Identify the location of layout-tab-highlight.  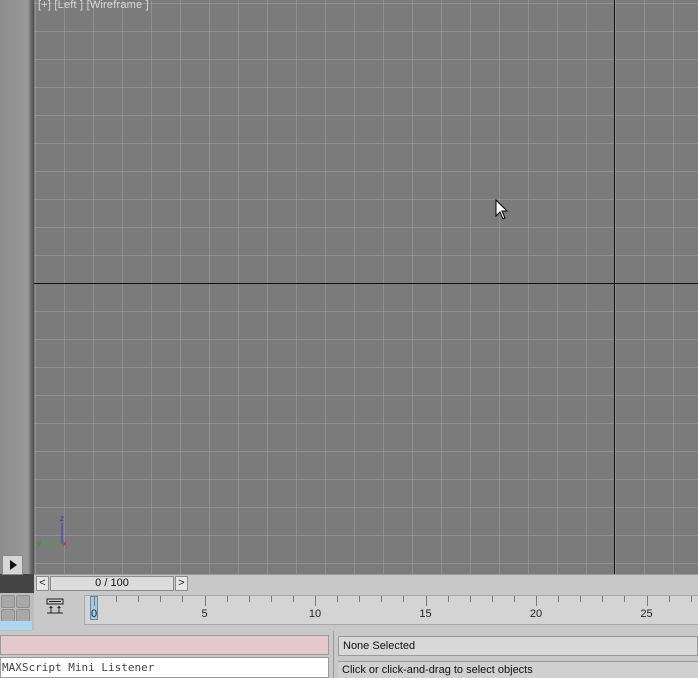
(16, 625).